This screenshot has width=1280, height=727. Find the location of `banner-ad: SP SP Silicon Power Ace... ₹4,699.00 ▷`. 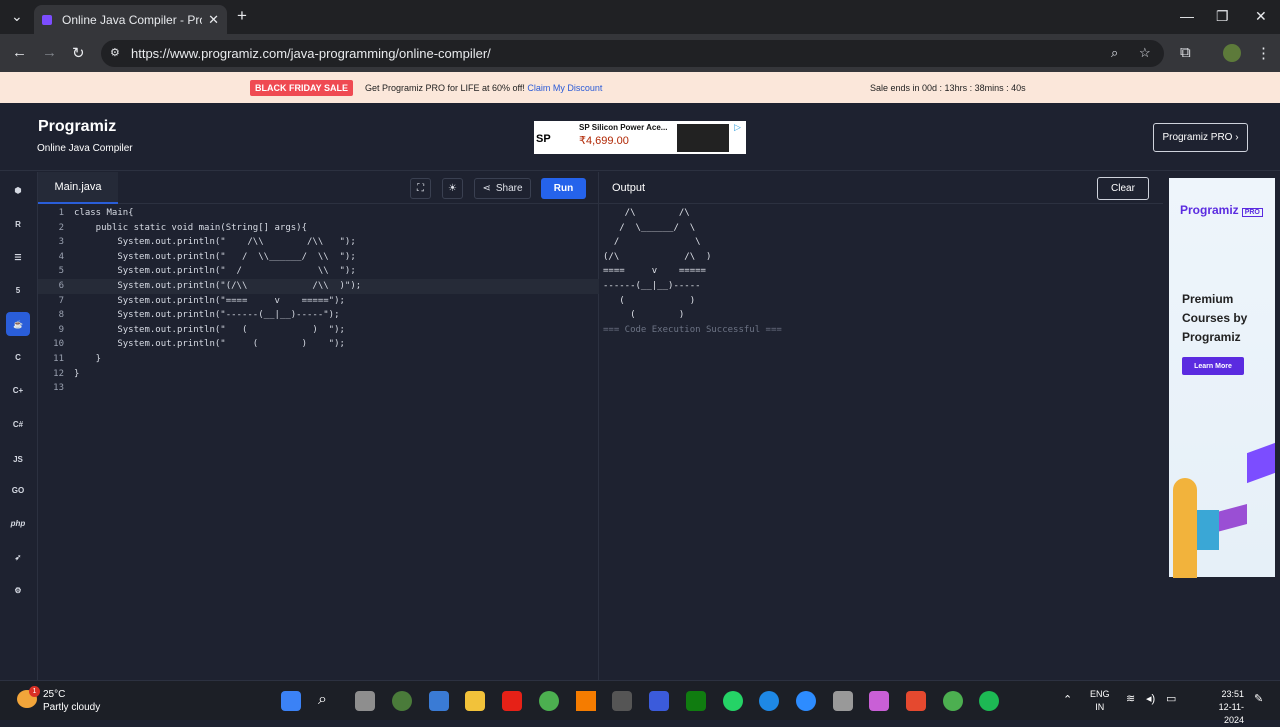

banner-ad: SP SP Silicon Power Ace... ₹4,699.00 ▷ is located at coordinates (640, 137).